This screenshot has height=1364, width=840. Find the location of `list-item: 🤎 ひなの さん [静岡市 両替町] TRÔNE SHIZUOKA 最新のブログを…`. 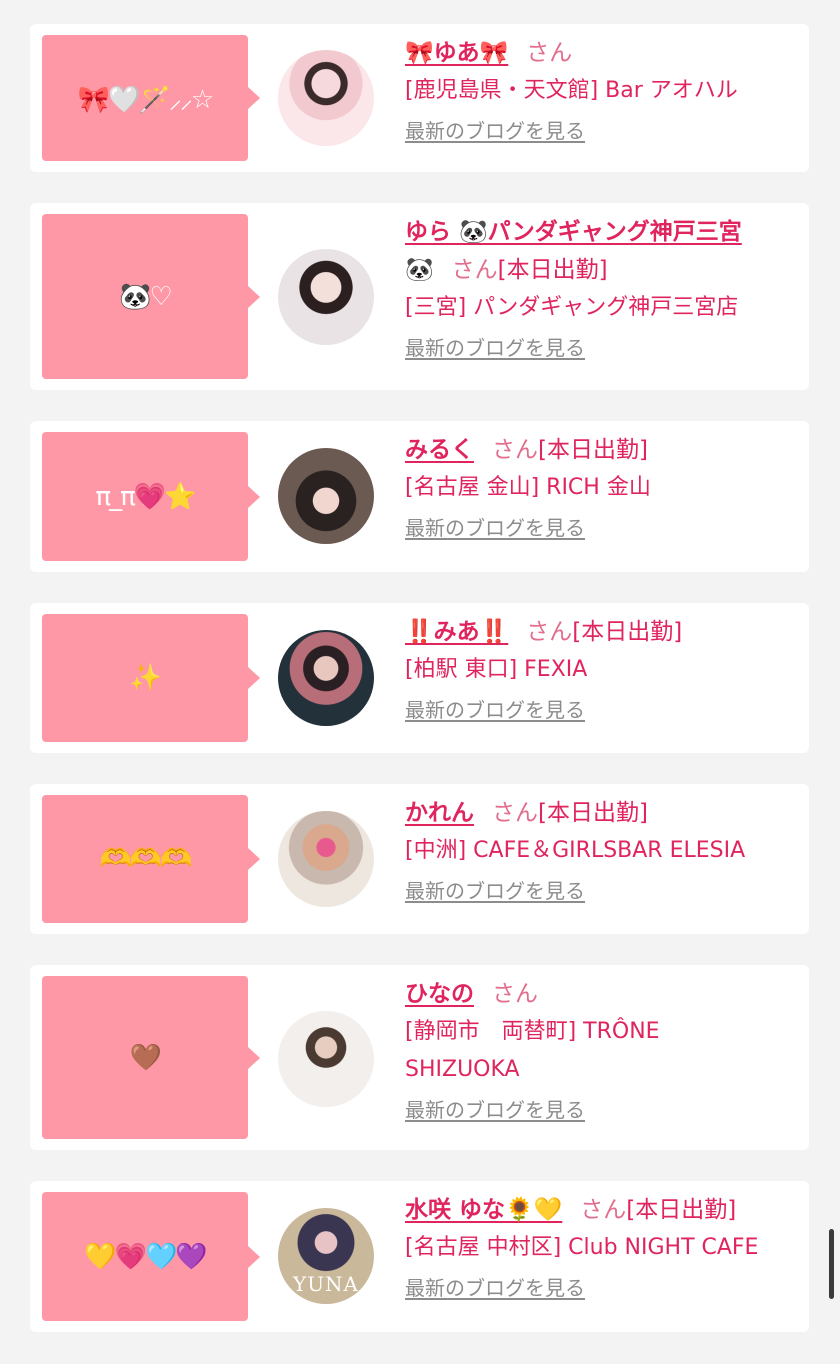

list-item: 🤎 ひなの さん [静岡市 両替町] TRÔNE SHIZUOKA 最新のブログを… is located at coordinates (419, 1057).